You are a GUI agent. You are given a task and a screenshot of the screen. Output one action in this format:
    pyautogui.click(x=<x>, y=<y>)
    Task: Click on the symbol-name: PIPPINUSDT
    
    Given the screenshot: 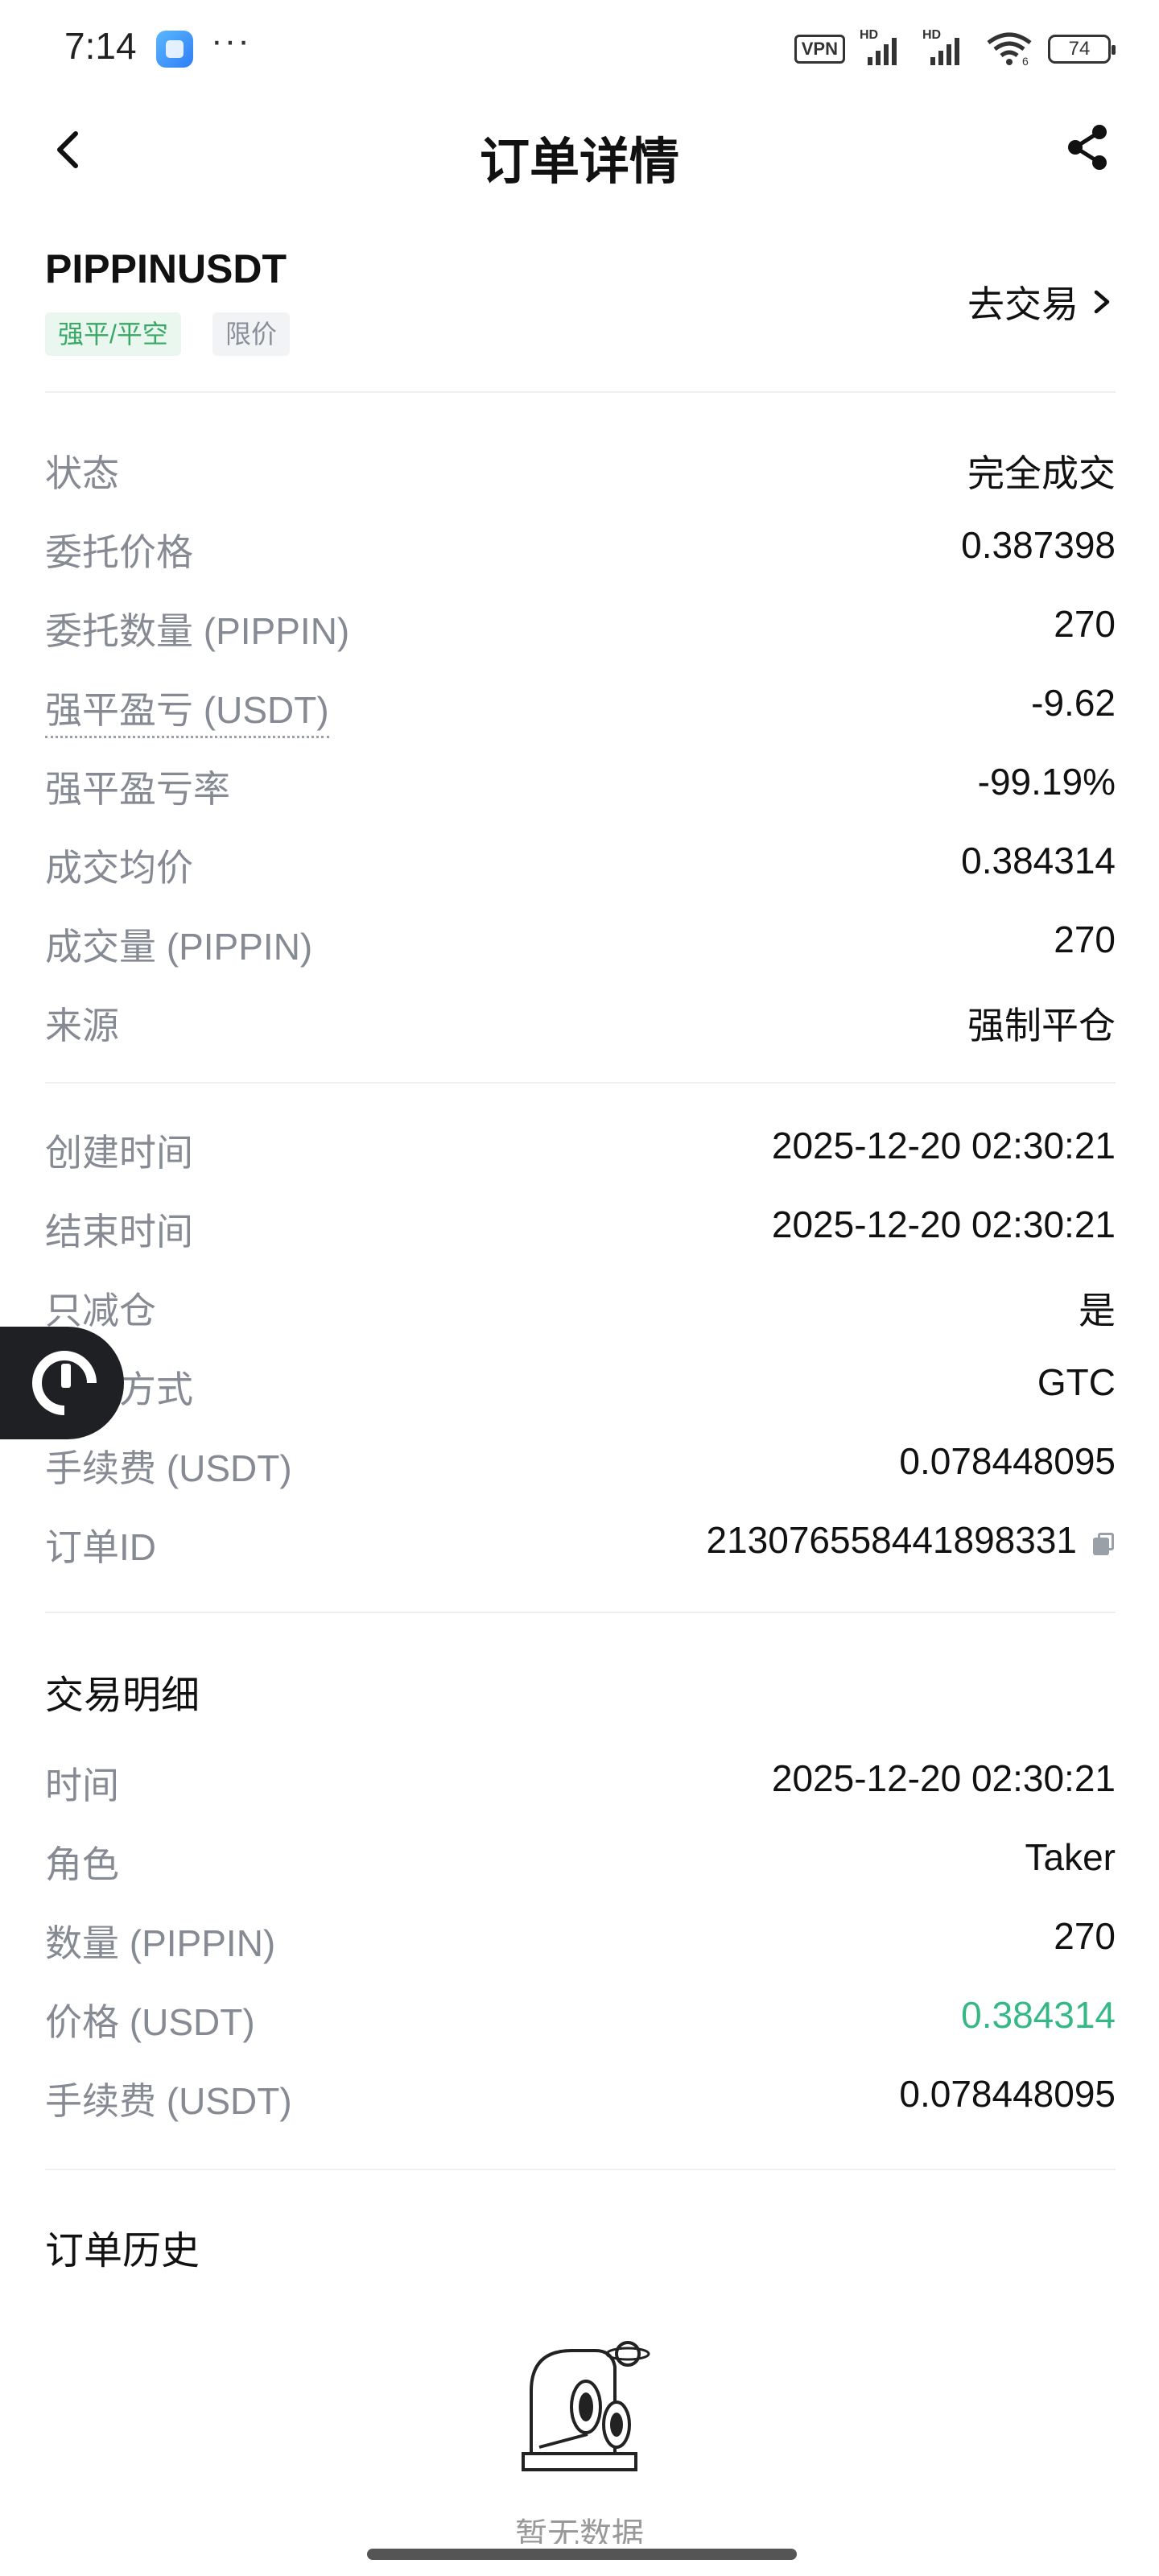 What is the action you would take?
    pyautogui.click(x=166, y=268)
    